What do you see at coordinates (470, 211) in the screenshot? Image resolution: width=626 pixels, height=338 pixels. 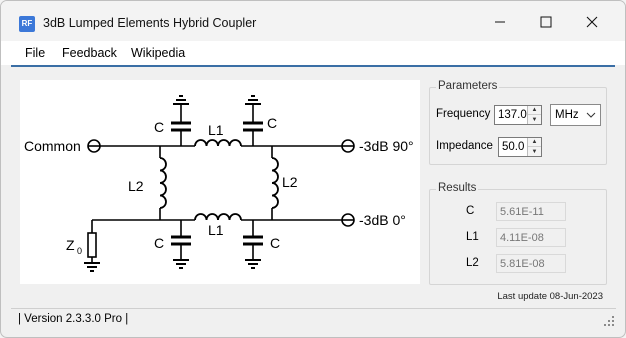 I see `result-c-label: C` at bounding box center [470, 211].